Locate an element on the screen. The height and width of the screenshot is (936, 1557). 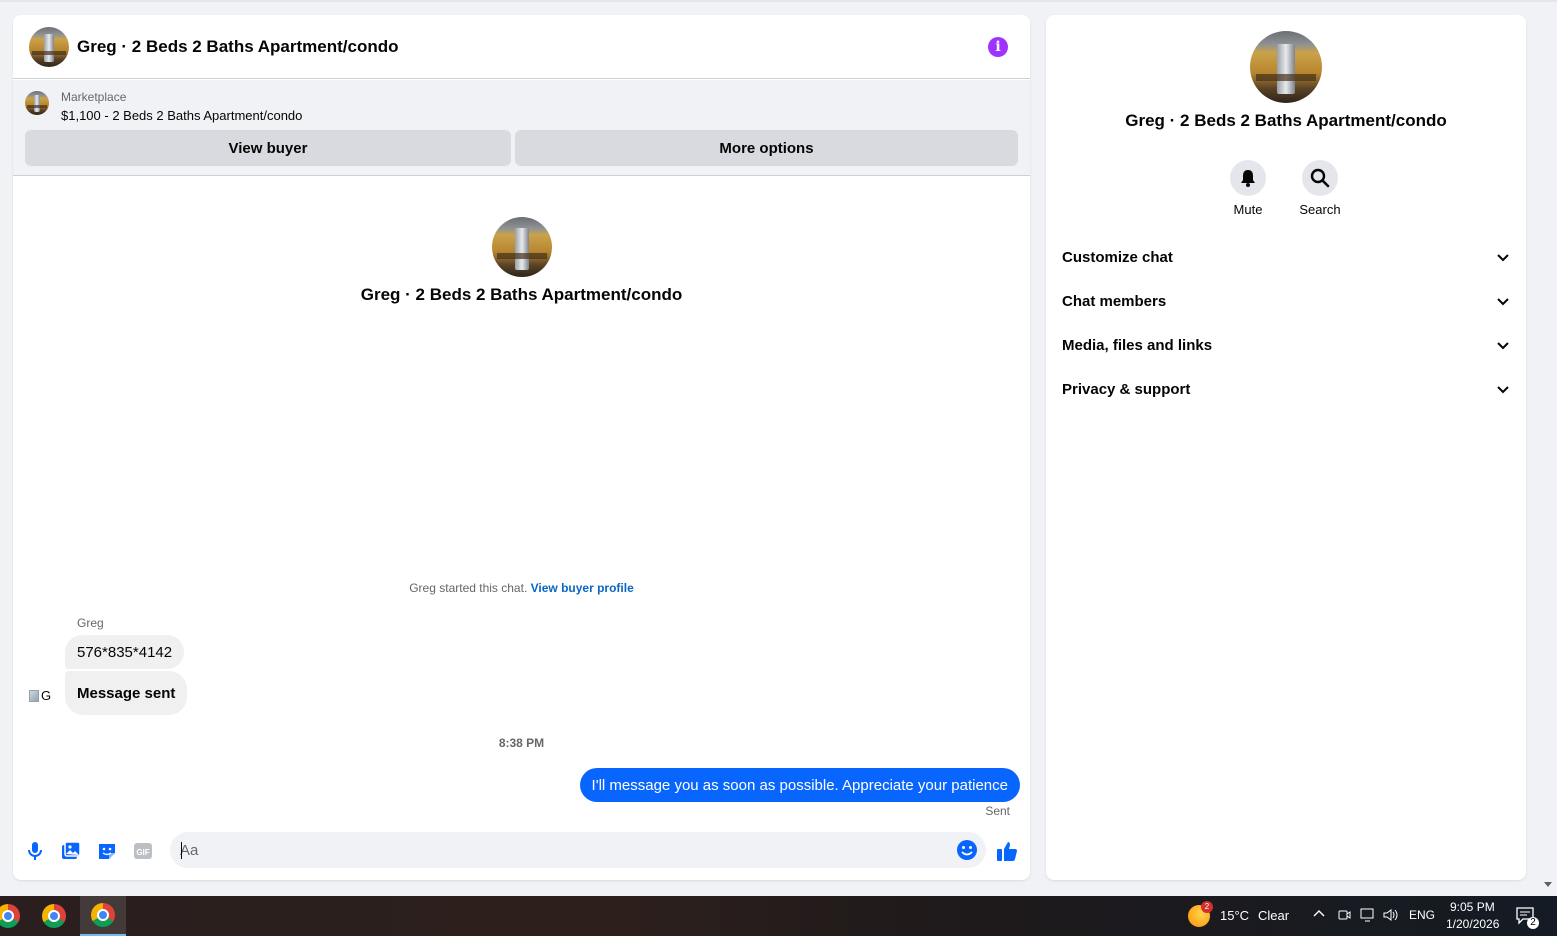
listing-title: $1,100 - 2 Beds 2 Baths Apartment/condo is located at coordinates (181, 115).